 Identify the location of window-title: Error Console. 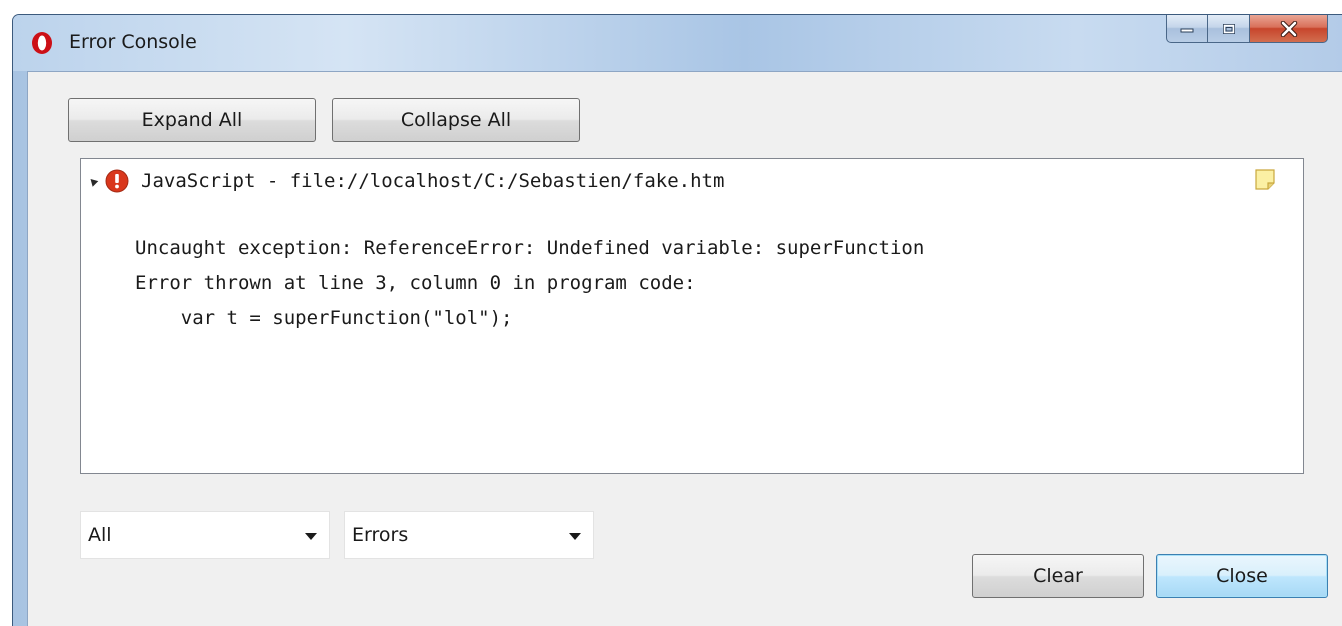
(133, 42).